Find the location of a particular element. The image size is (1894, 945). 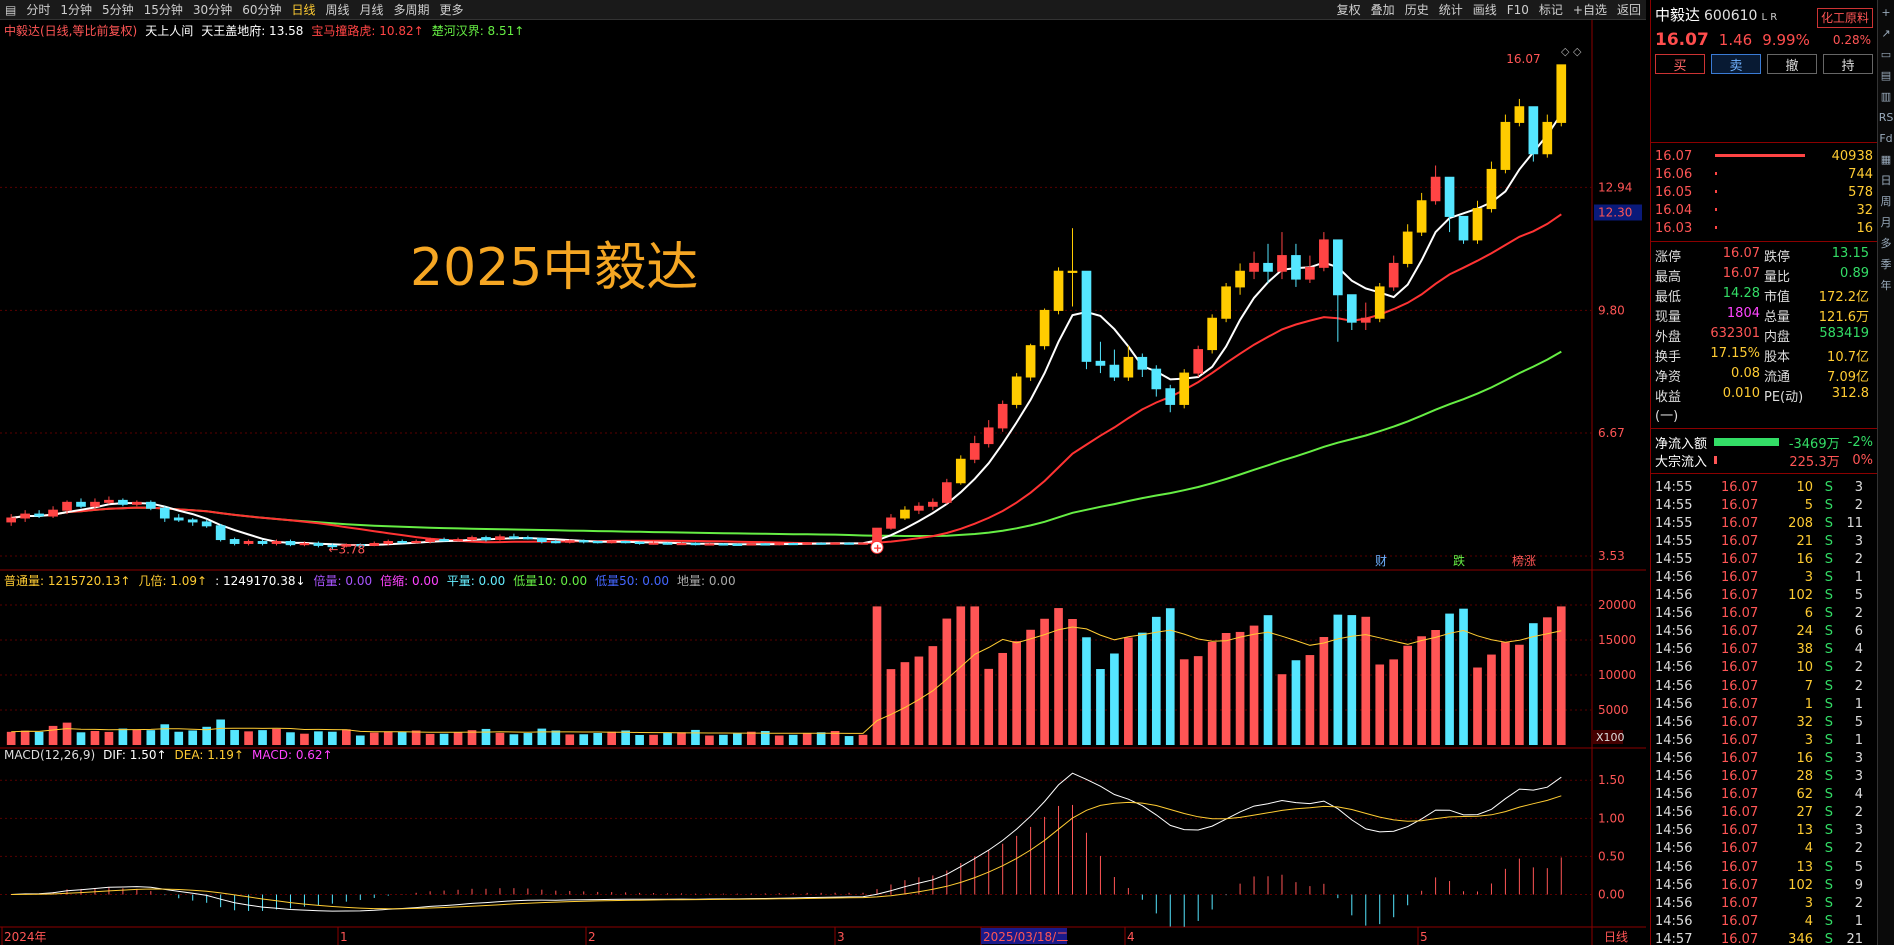

side-tool-icon: ▦ is located at coordinates (1886, 159).